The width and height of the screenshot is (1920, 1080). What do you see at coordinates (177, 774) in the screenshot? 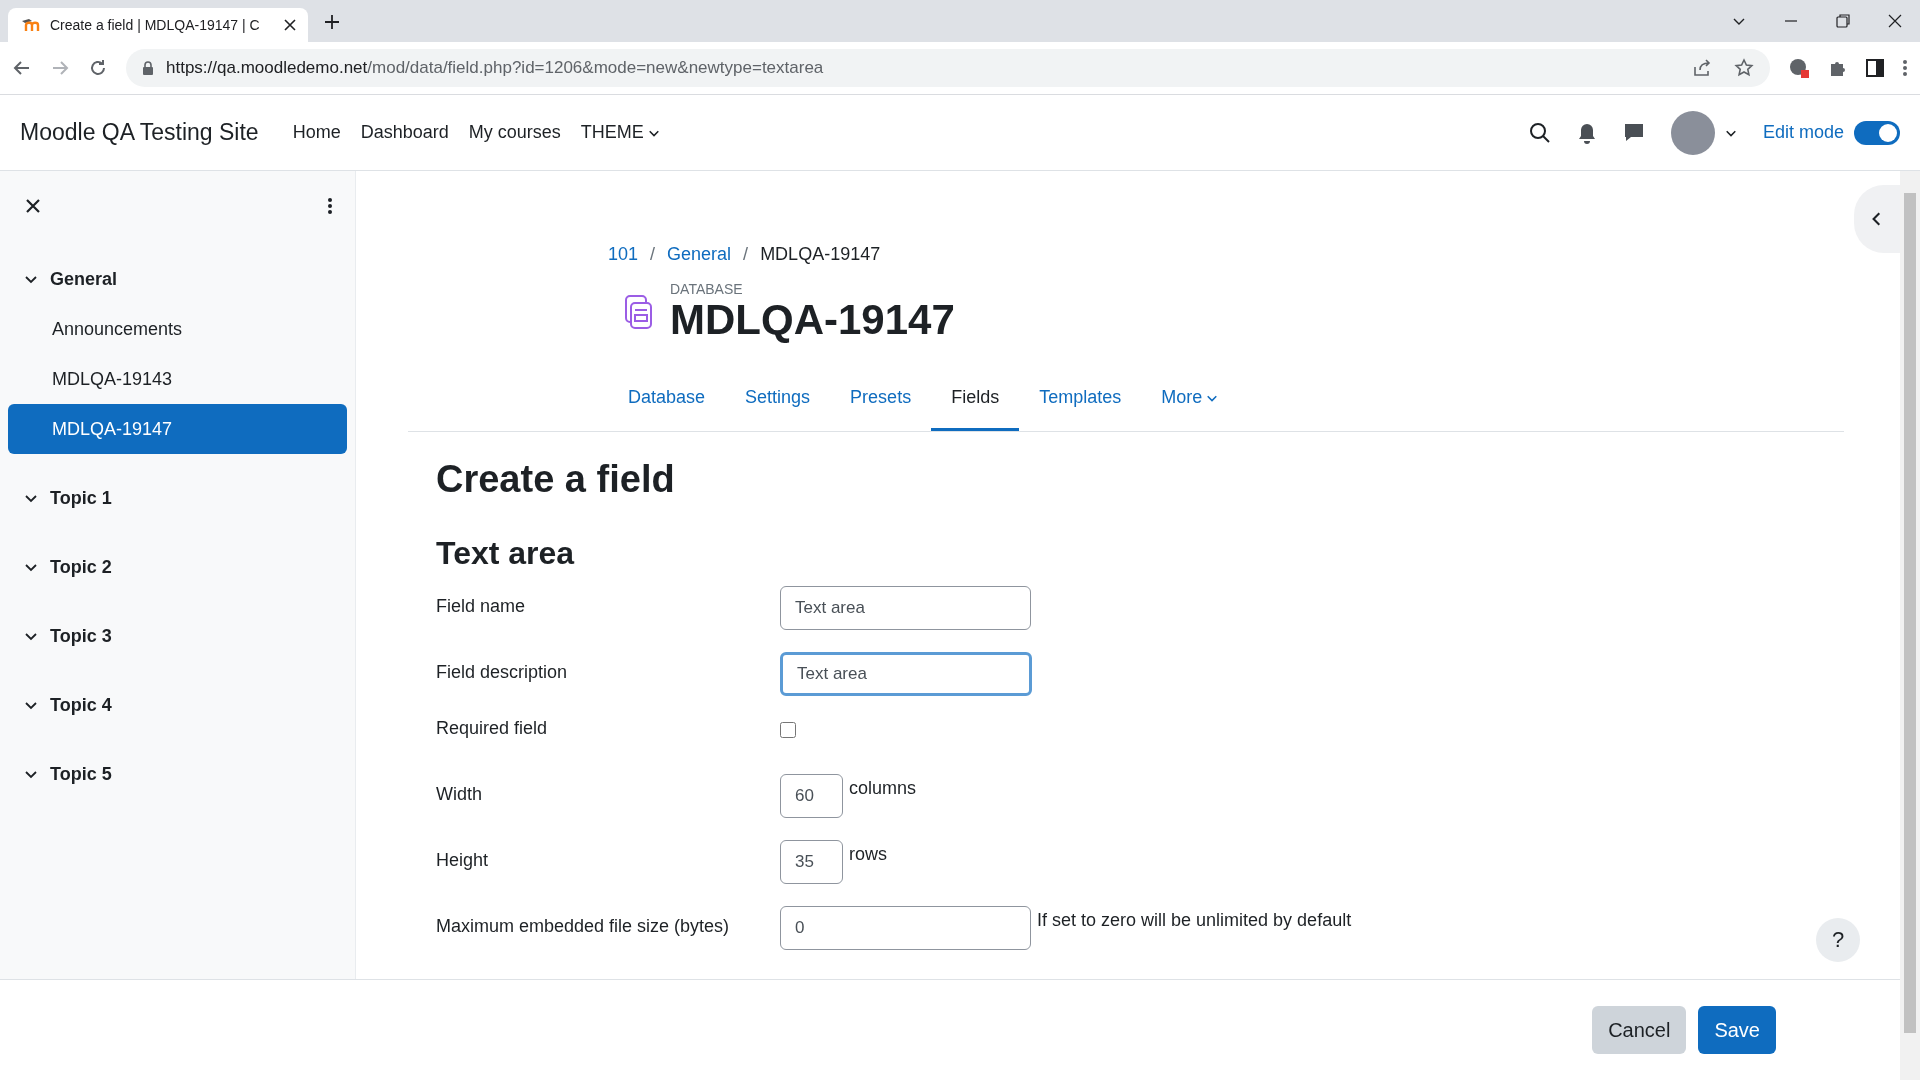
I see `section-heading: Topic 5` at bounding box center [177, 774].